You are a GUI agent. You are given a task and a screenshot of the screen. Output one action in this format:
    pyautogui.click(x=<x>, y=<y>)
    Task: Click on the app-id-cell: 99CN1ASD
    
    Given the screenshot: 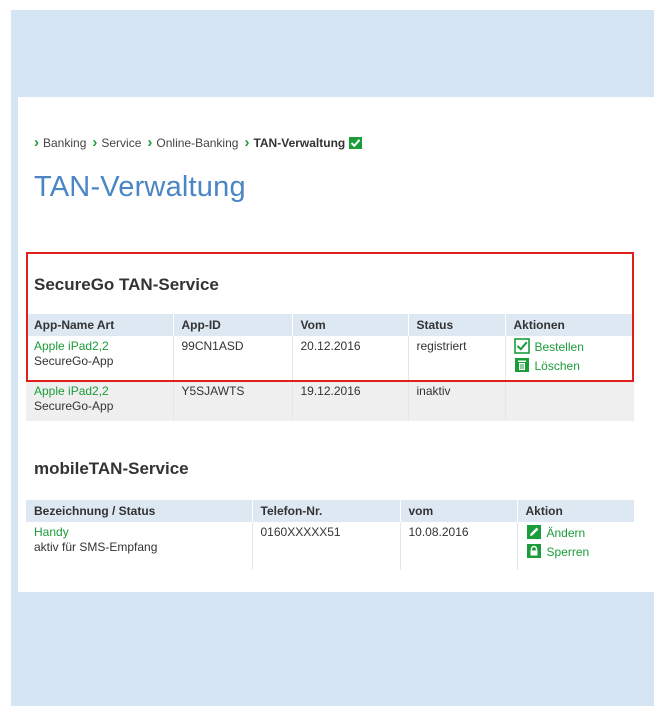 What is the action you would take?
    pyautogui.click(x=233, y=358)
    